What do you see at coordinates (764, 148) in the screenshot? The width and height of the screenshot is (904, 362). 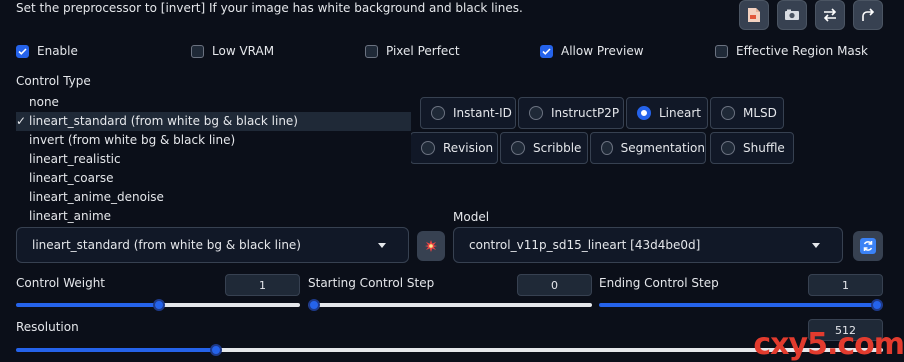 I see `radio-label: Shuffle` at bounding box center [764, 148].